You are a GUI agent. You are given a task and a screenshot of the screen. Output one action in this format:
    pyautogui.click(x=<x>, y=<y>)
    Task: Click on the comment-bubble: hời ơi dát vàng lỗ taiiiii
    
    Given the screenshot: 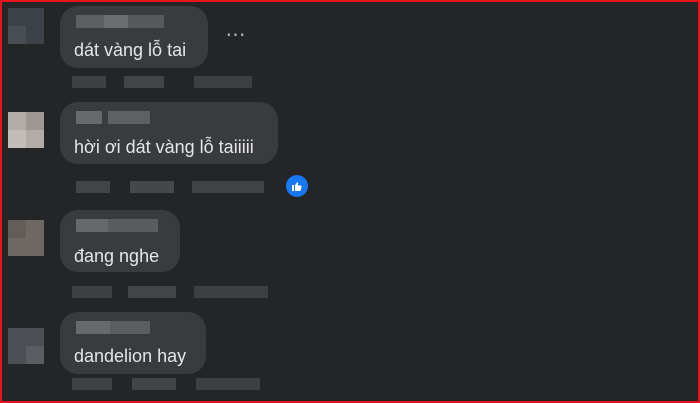 What is the action you would take?
    pyautogui.click(x=169, y=133)
    